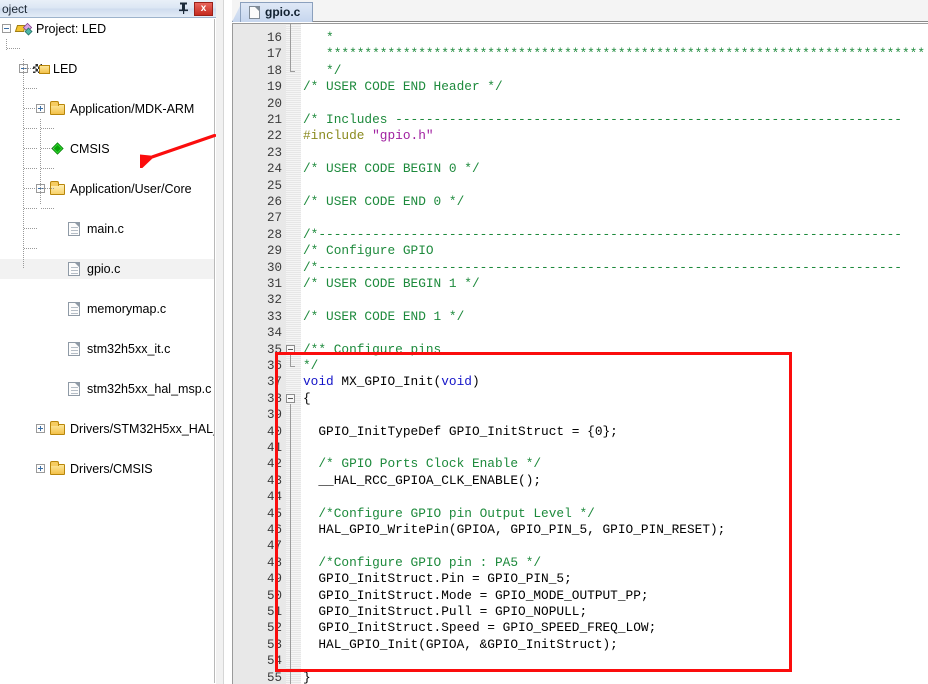  What do you see at coordinates (107, 109) in the screenshot?
I see `tree-item-application-mdk-arm: Application/MDK-ARM` at bounding box center [107, 109].